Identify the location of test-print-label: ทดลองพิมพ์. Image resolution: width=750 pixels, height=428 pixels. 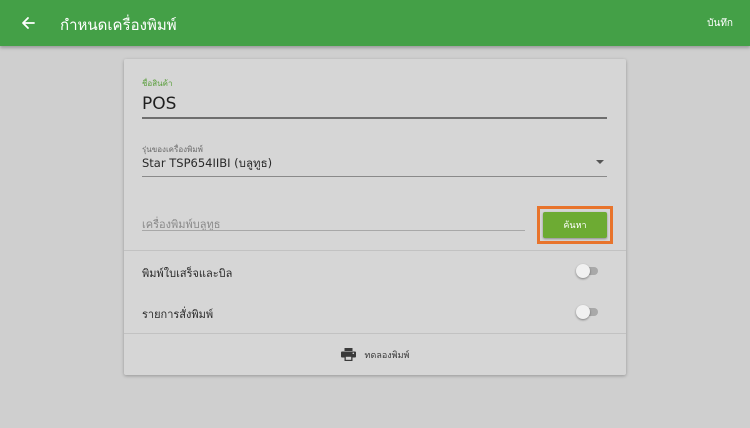
(387, 355).